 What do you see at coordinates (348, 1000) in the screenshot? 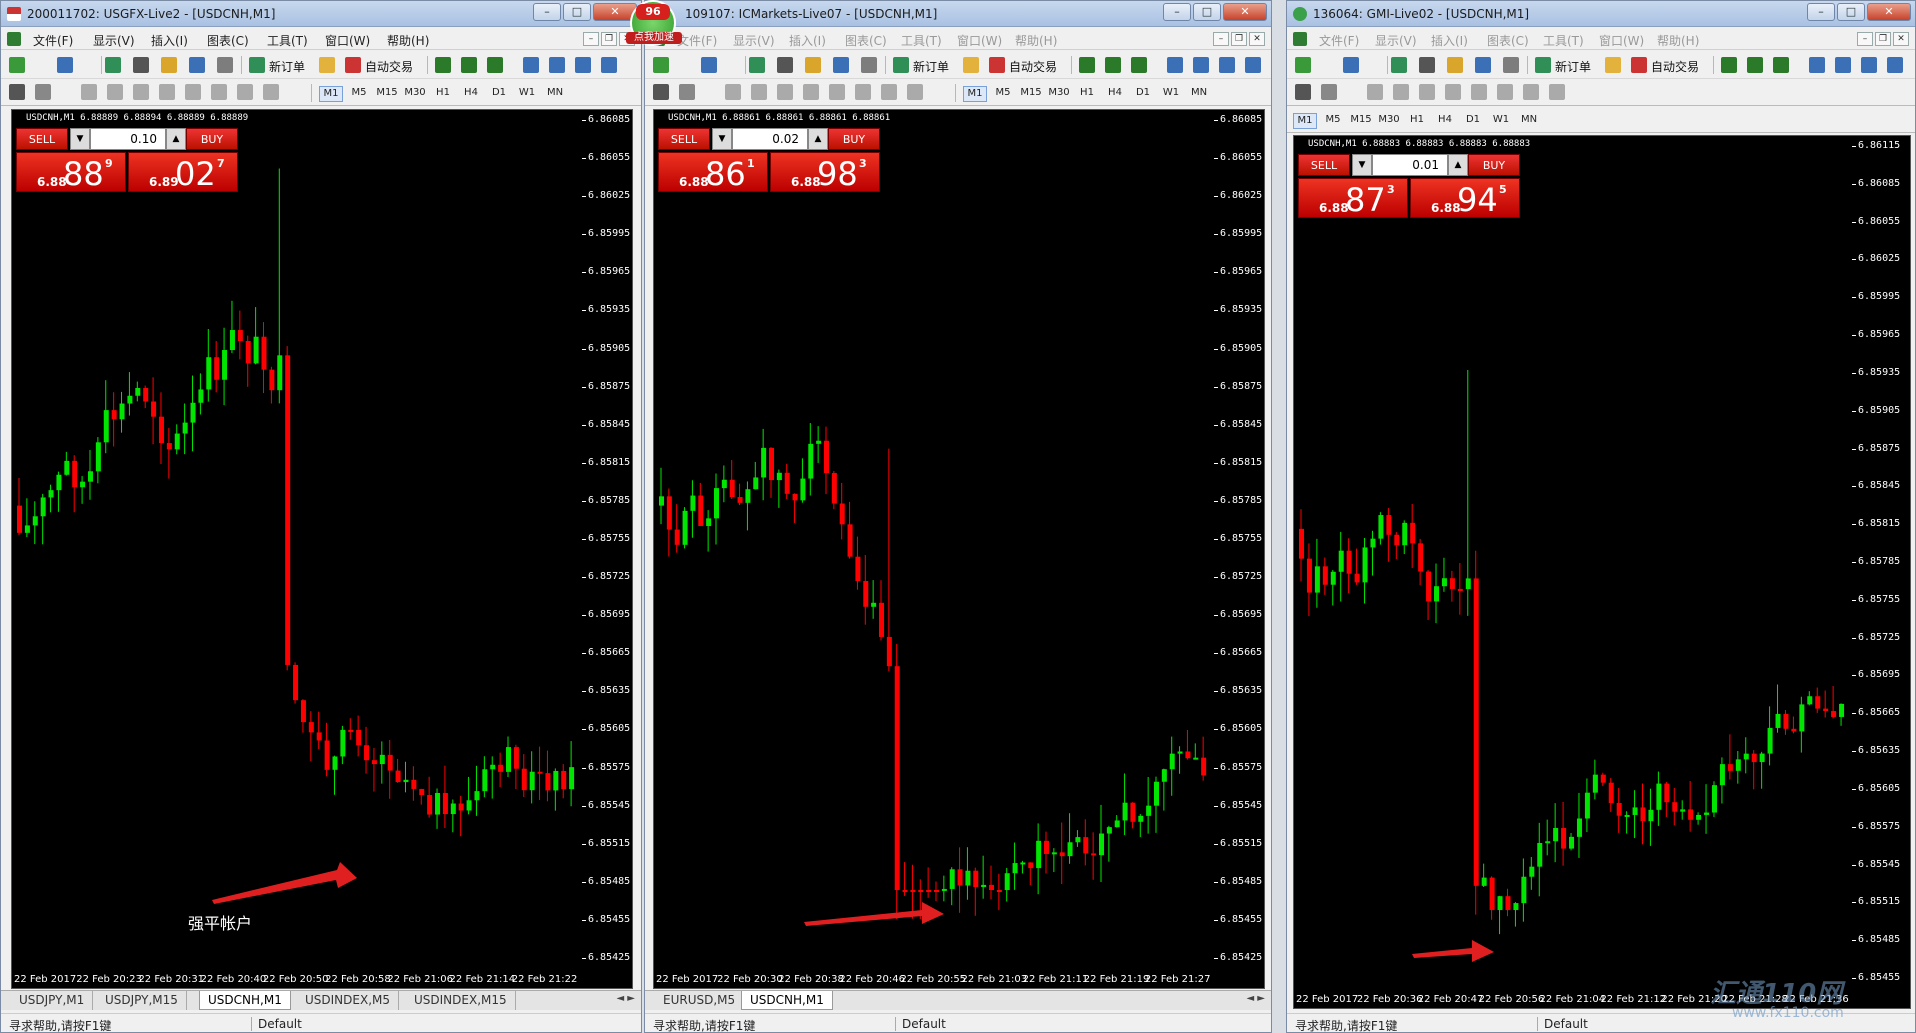
I see `chart-tab: USDINDEX,M5` at bounding box center [348, 1000].